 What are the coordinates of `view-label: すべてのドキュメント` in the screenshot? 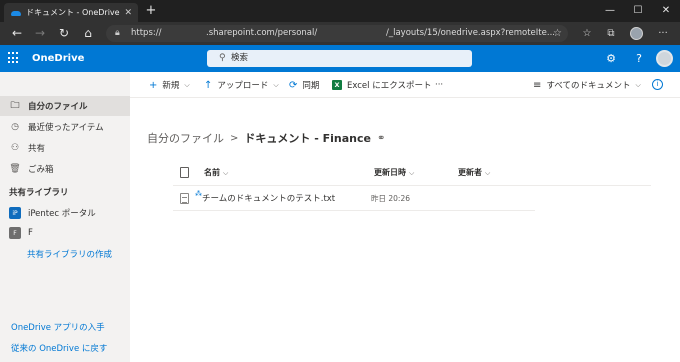 It's located at (588, 86).